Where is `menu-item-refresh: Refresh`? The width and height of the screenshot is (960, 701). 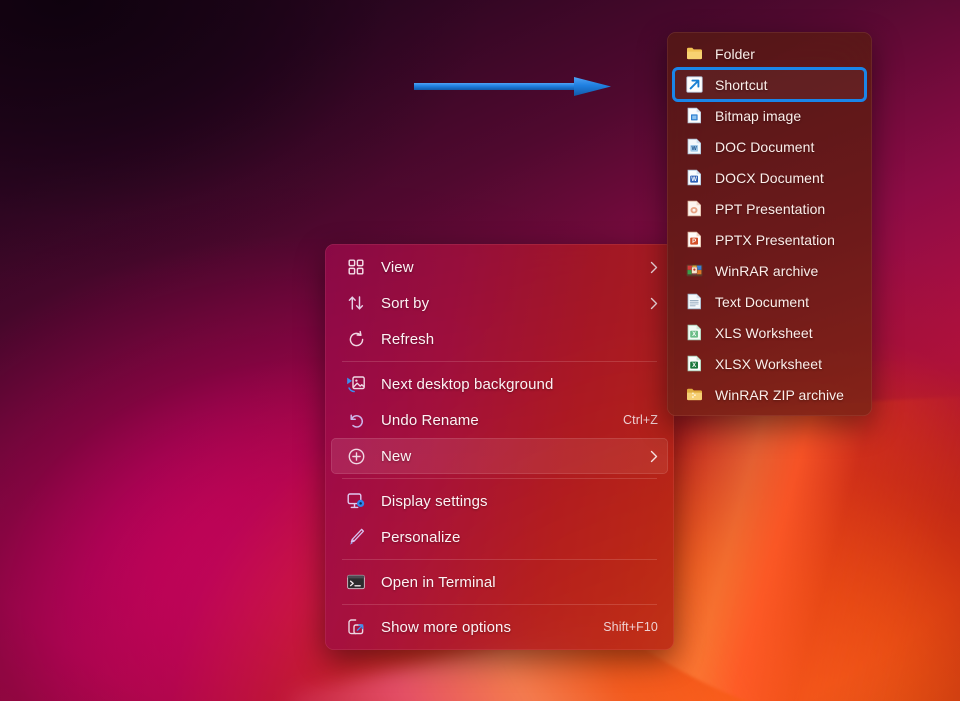 menu-item-refresh: Refresh is located at coordinates (499, 339).